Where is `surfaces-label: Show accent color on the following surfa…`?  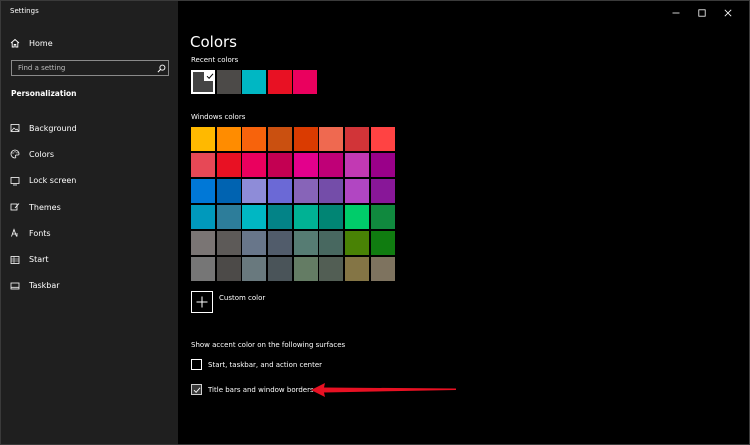
surfaces-label: Show accent color on the following surfa… is located at coordinates (268, 345).